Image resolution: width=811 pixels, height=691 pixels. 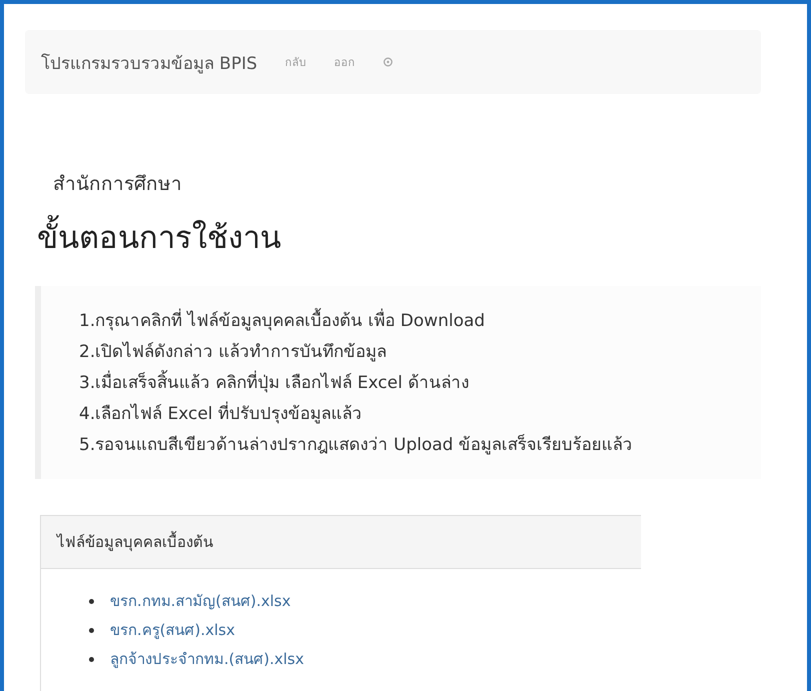 I want to click on subtitle: สำนักการศึกษา, so click(x=118, y=184).